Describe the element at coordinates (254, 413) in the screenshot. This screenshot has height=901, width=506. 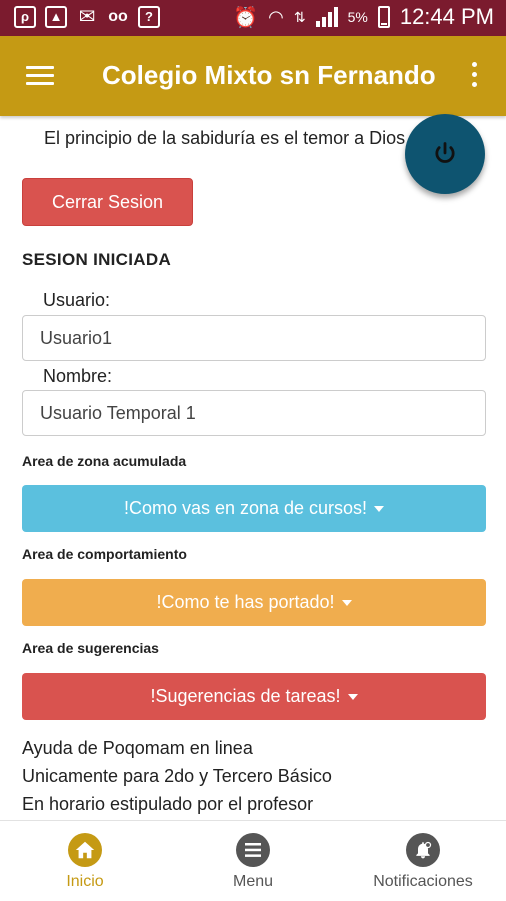
I see `name-field: Usuario Temporal 1` at that location.